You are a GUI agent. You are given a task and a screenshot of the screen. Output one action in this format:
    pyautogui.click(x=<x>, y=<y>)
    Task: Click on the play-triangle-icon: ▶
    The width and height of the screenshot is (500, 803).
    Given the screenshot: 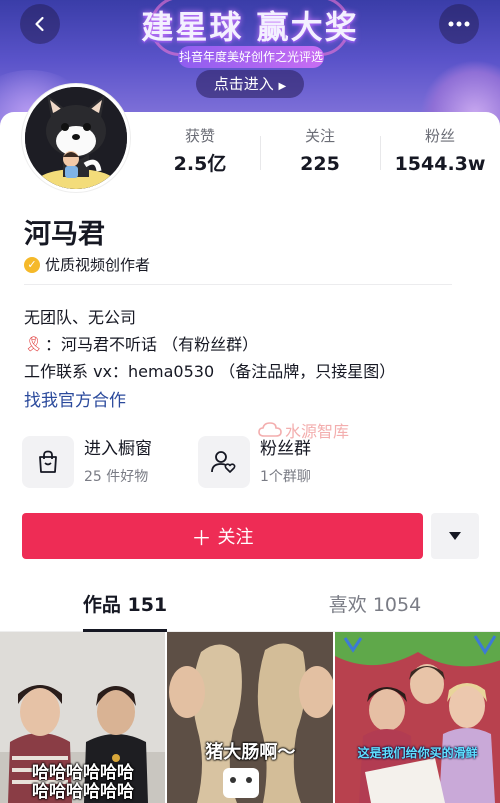 What is the action you would take?
    pyautogui.click(x=282, y=86)
    